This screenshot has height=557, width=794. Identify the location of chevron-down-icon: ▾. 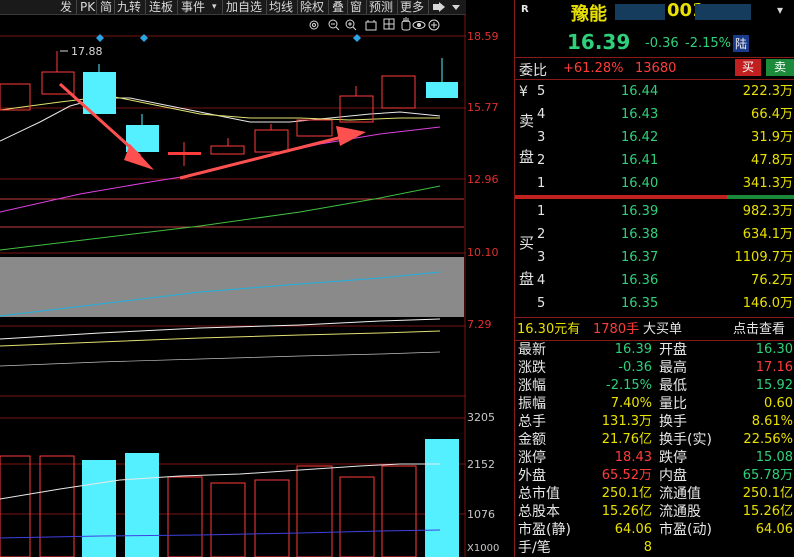
(780, 10).